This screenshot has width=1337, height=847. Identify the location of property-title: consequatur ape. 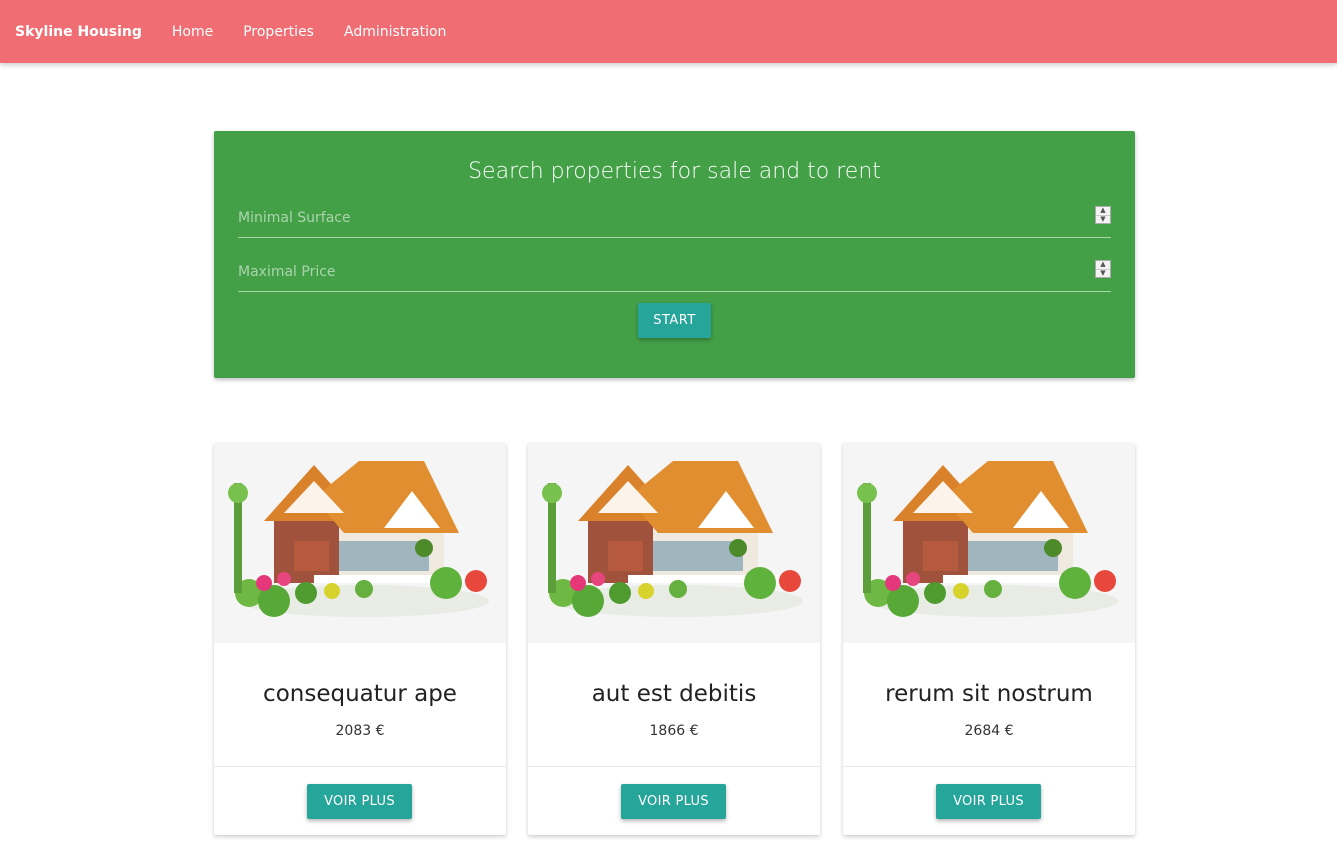
(360, 694).